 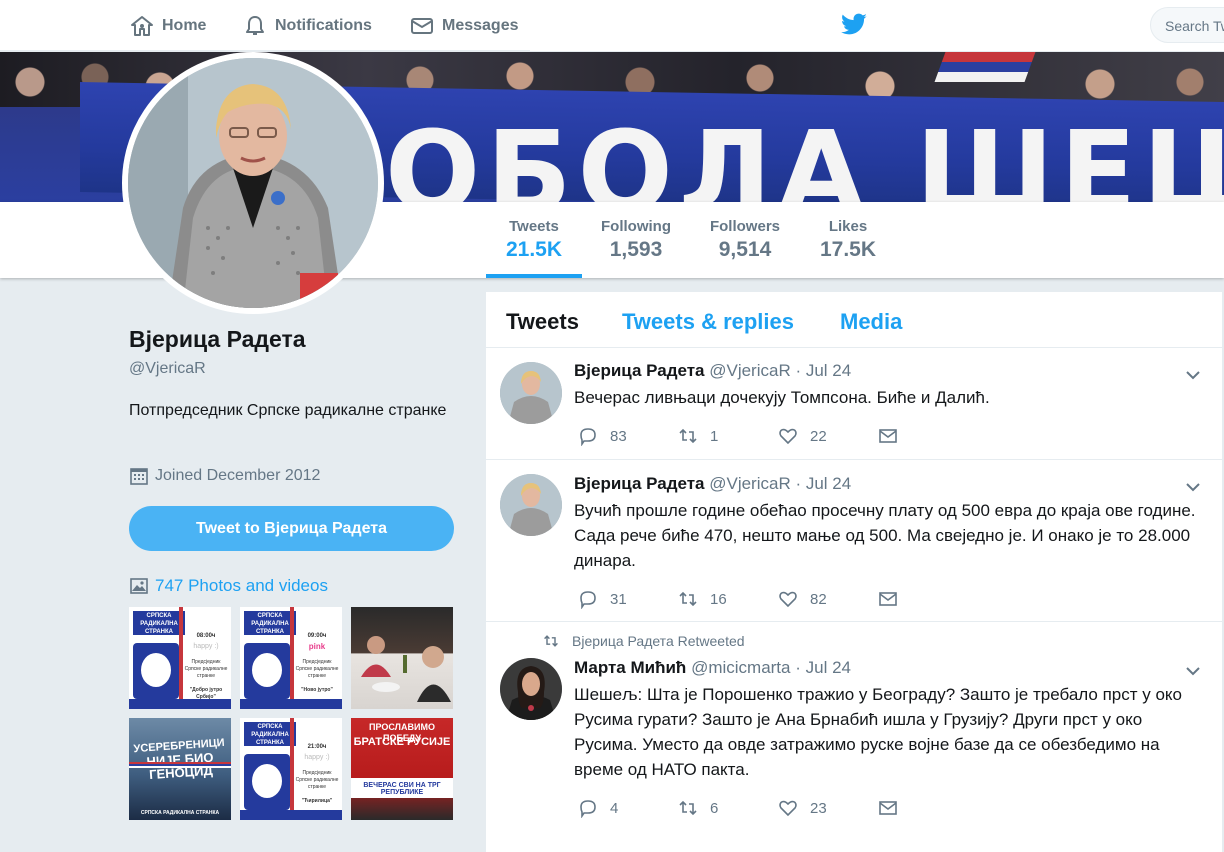 I want to click on reply-count: 83, so click(x=618, y=436).